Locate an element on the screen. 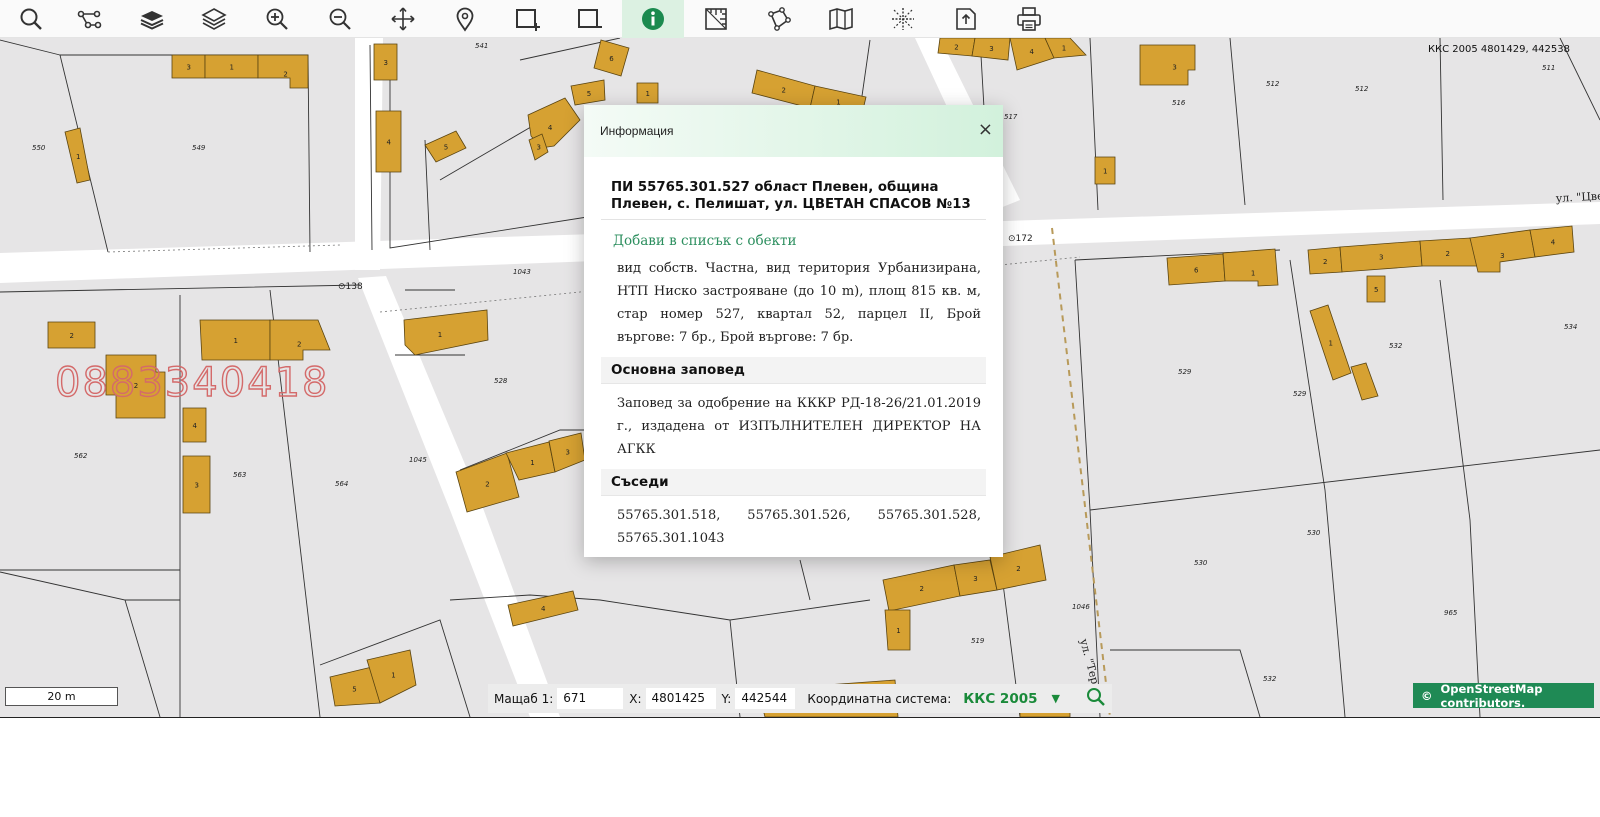  parcel-number: 1045 is located at coordinates (418, 460).